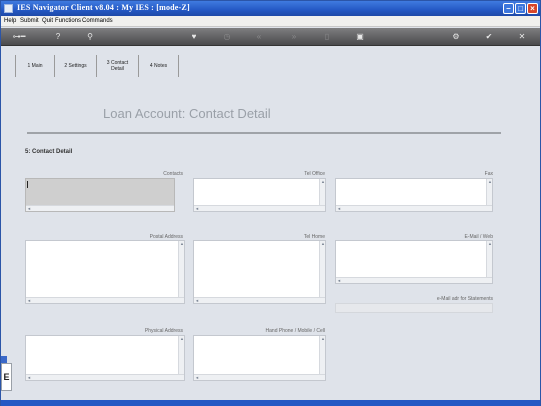 The image size is (541, 406). What do you see at coordinates (187, 113) in the screenshot?
I see `page-title: Loan Account: Contact Detail` at bounding box center [187, 113].